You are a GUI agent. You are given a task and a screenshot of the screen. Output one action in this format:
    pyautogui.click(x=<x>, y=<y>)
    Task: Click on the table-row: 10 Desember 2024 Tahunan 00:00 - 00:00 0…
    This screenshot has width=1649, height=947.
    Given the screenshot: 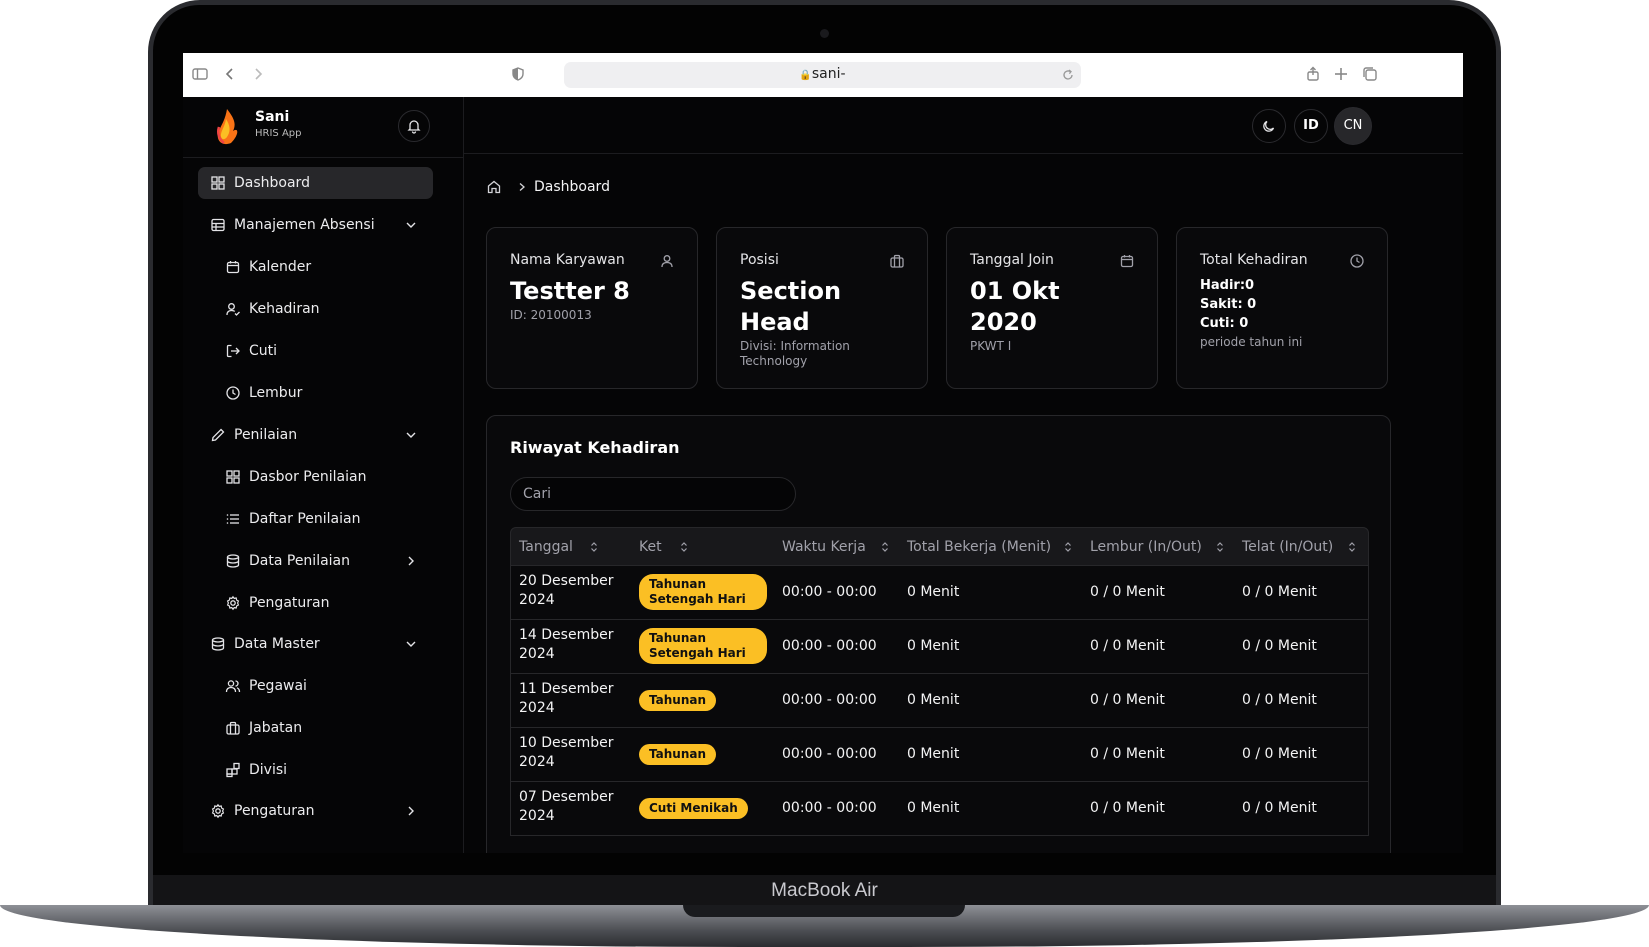 What is the action you would take?
    pyautogui.click(x=939, y=755)
    